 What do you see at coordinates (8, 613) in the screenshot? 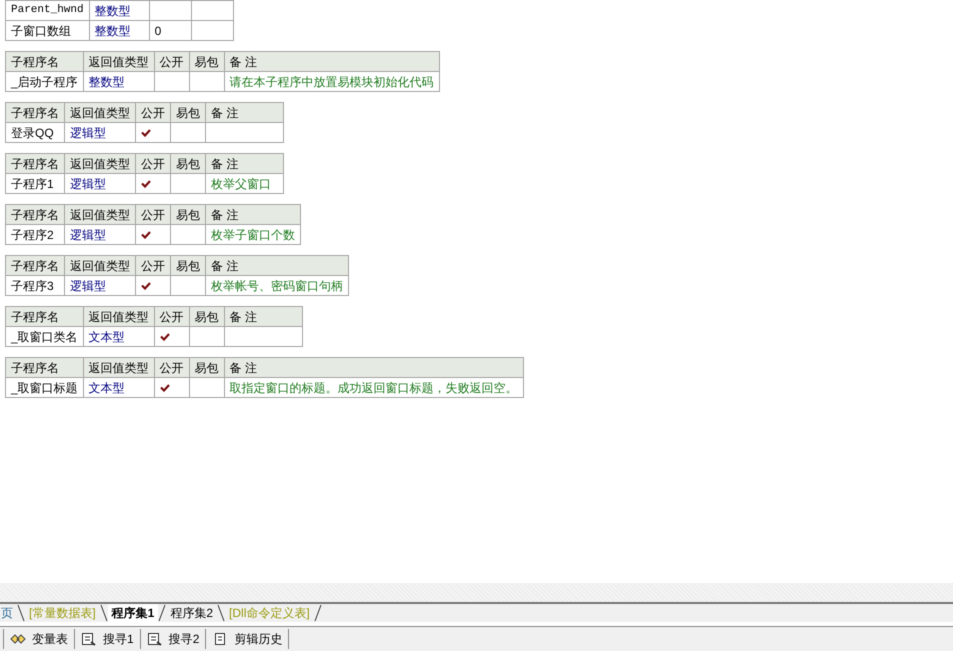
I see `editor-tab: 页` at bounding box center [8, 613].